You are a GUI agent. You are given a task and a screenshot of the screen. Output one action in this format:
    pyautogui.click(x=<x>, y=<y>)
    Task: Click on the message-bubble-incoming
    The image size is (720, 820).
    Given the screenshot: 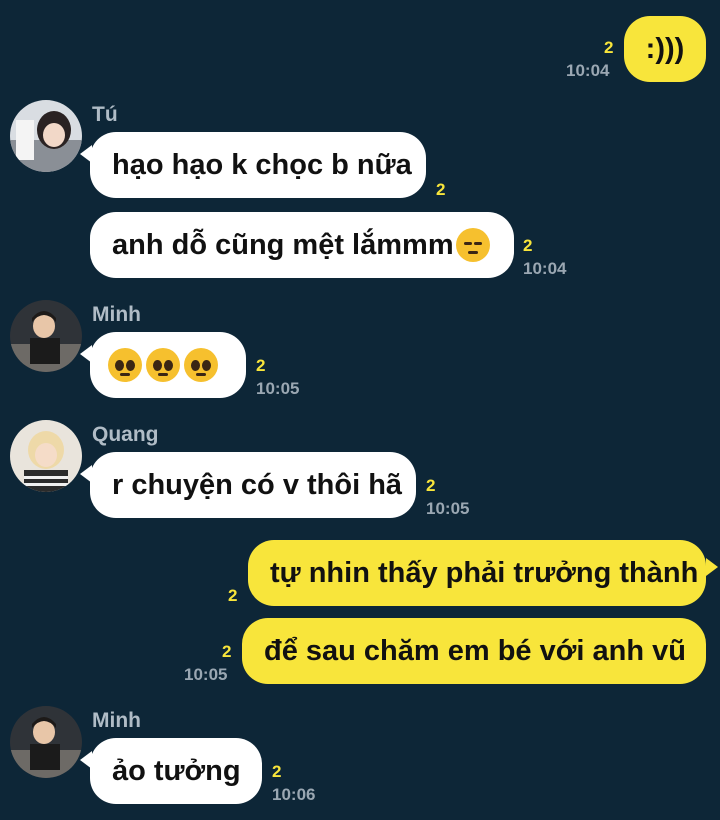 What is the action you would take?
    pyautogui.click(x=168, y=365)
    